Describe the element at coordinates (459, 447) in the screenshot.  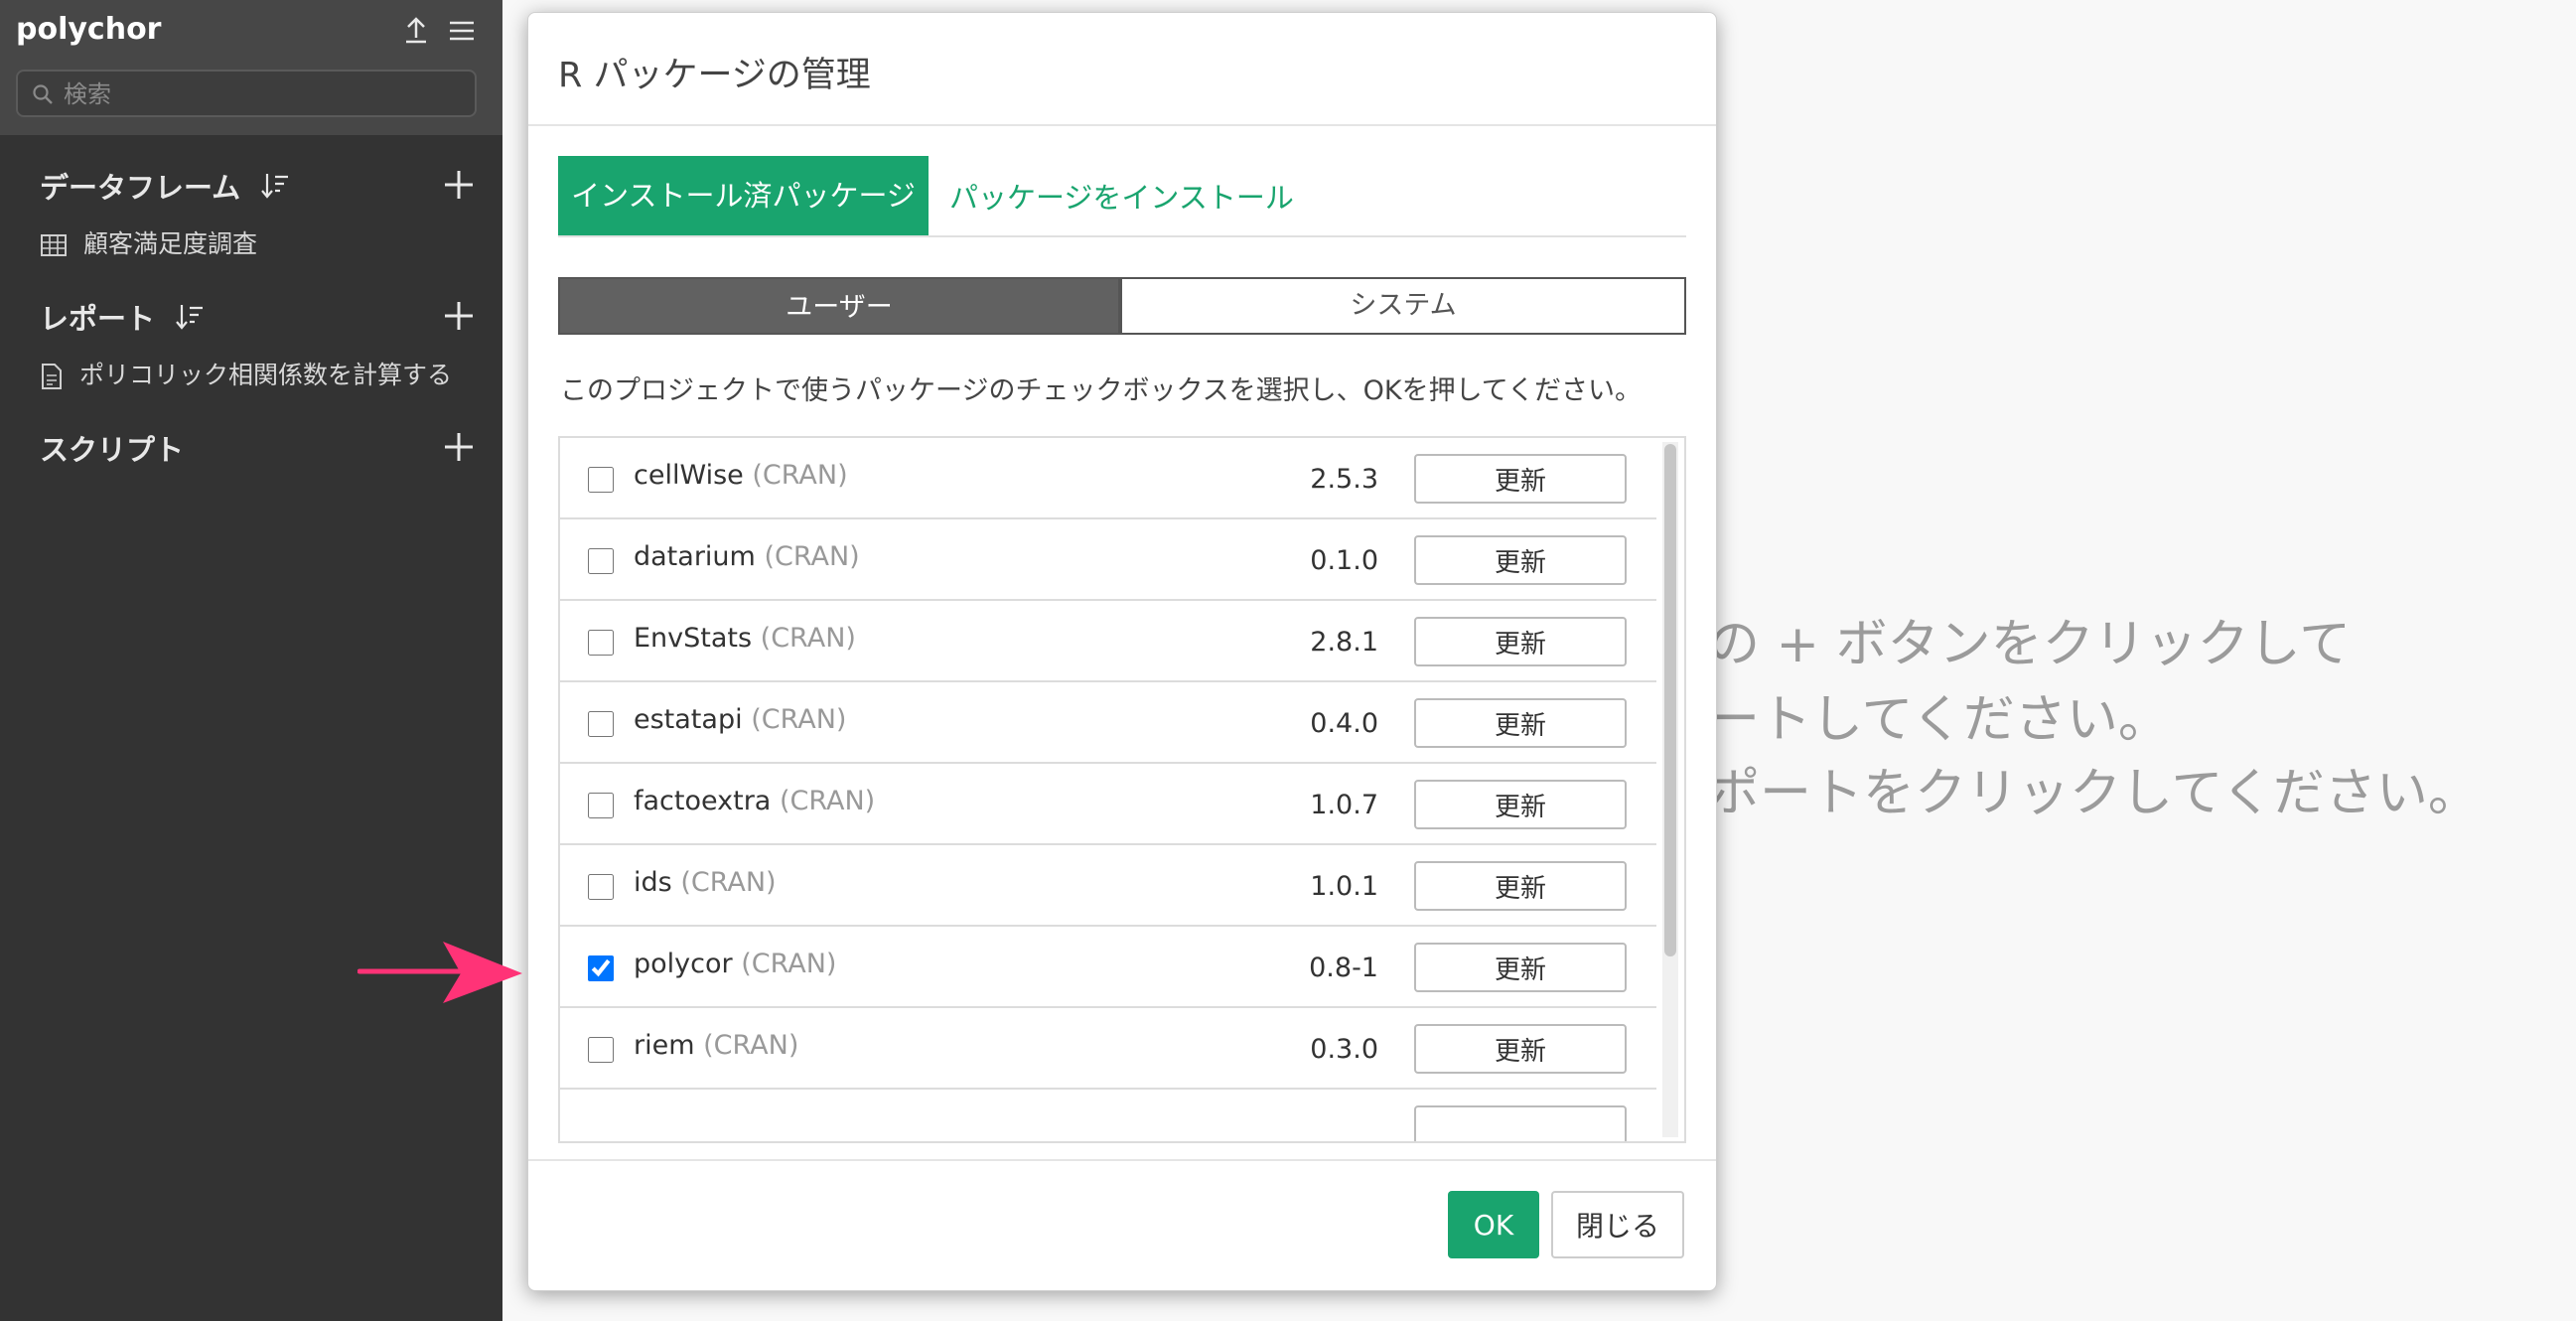
I see `add-script-button` at that location.